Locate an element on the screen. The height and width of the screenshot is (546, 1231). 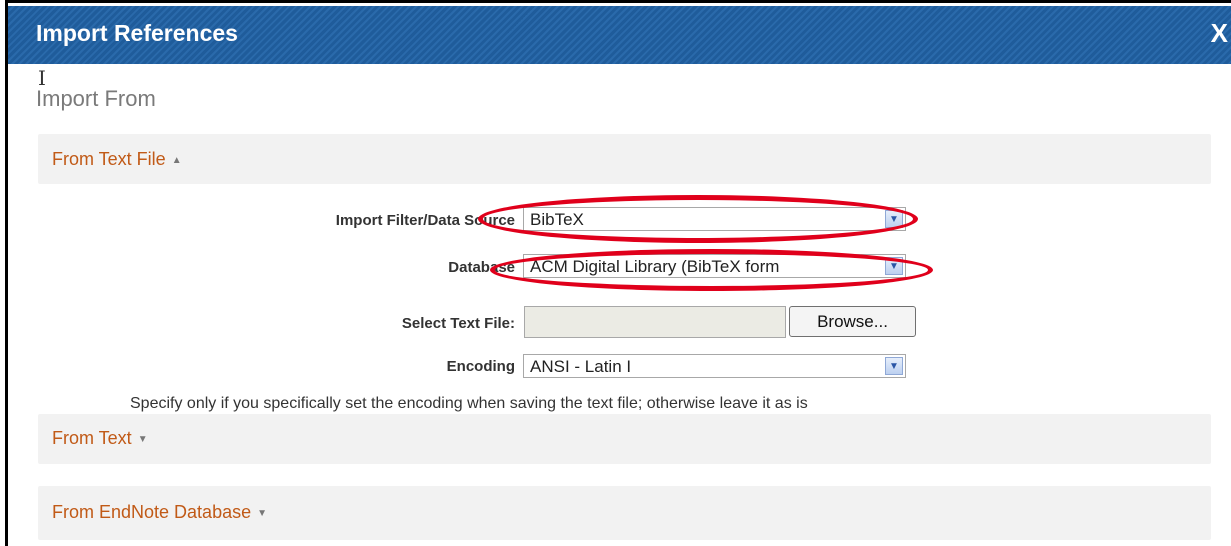
from-endnote-toggle: From EndNote Database ▼ is located at coordinates (159, 512).